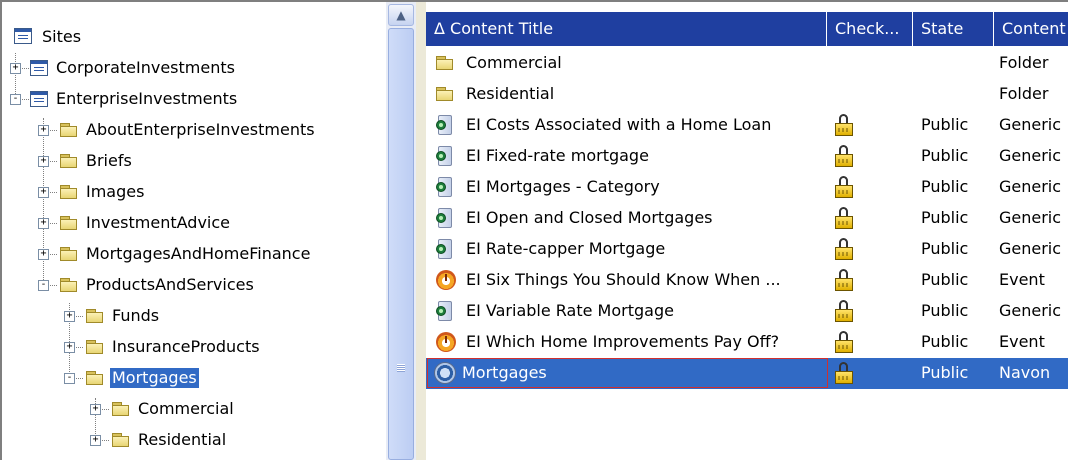  I want to click on tree-item: + CorporateInvestments, so click(194, 68).